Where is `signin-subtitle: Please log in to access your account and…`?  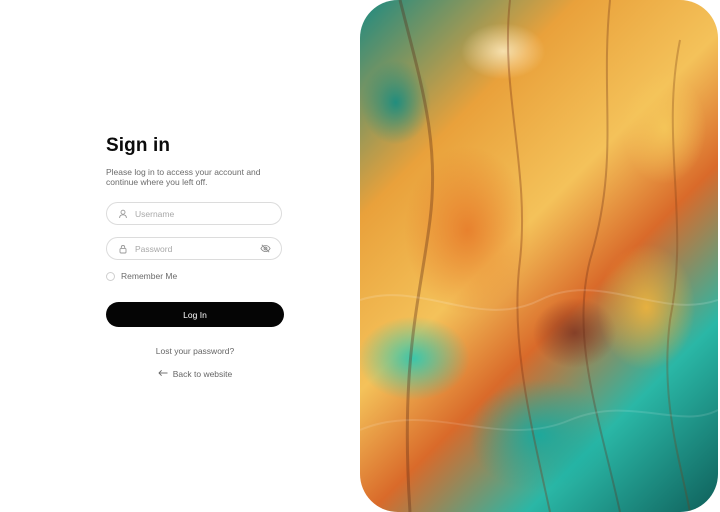 signin-subtitle: Please log in to access your account and… is located at coordinates (183, 177).